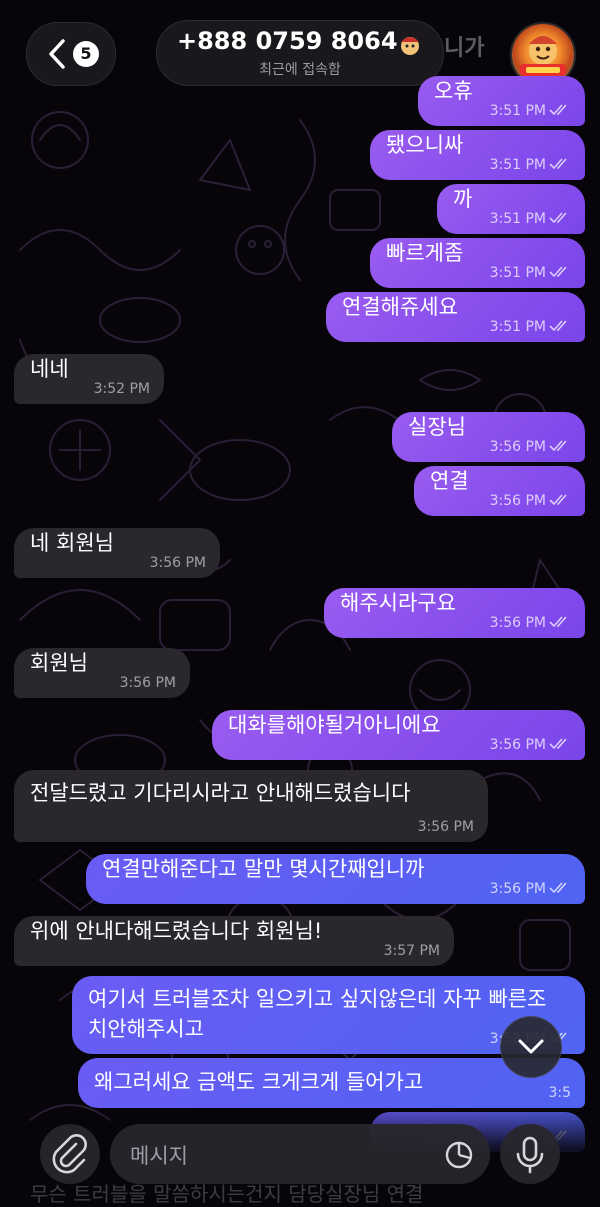  What do you see at coordinates (425, 145) in the screenshot?
I see `message-text: 됐으니싸` at bounding box center [425, 145].